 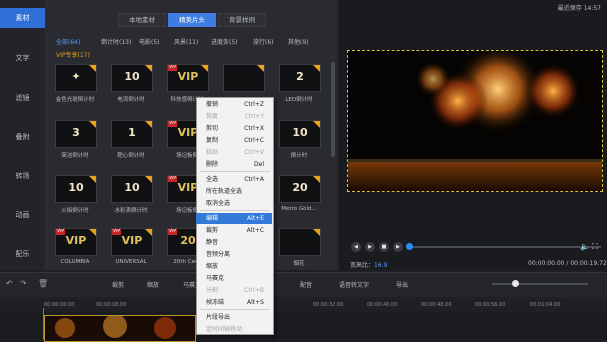 I want to click on seek-bar, so click(x=504, y=247).